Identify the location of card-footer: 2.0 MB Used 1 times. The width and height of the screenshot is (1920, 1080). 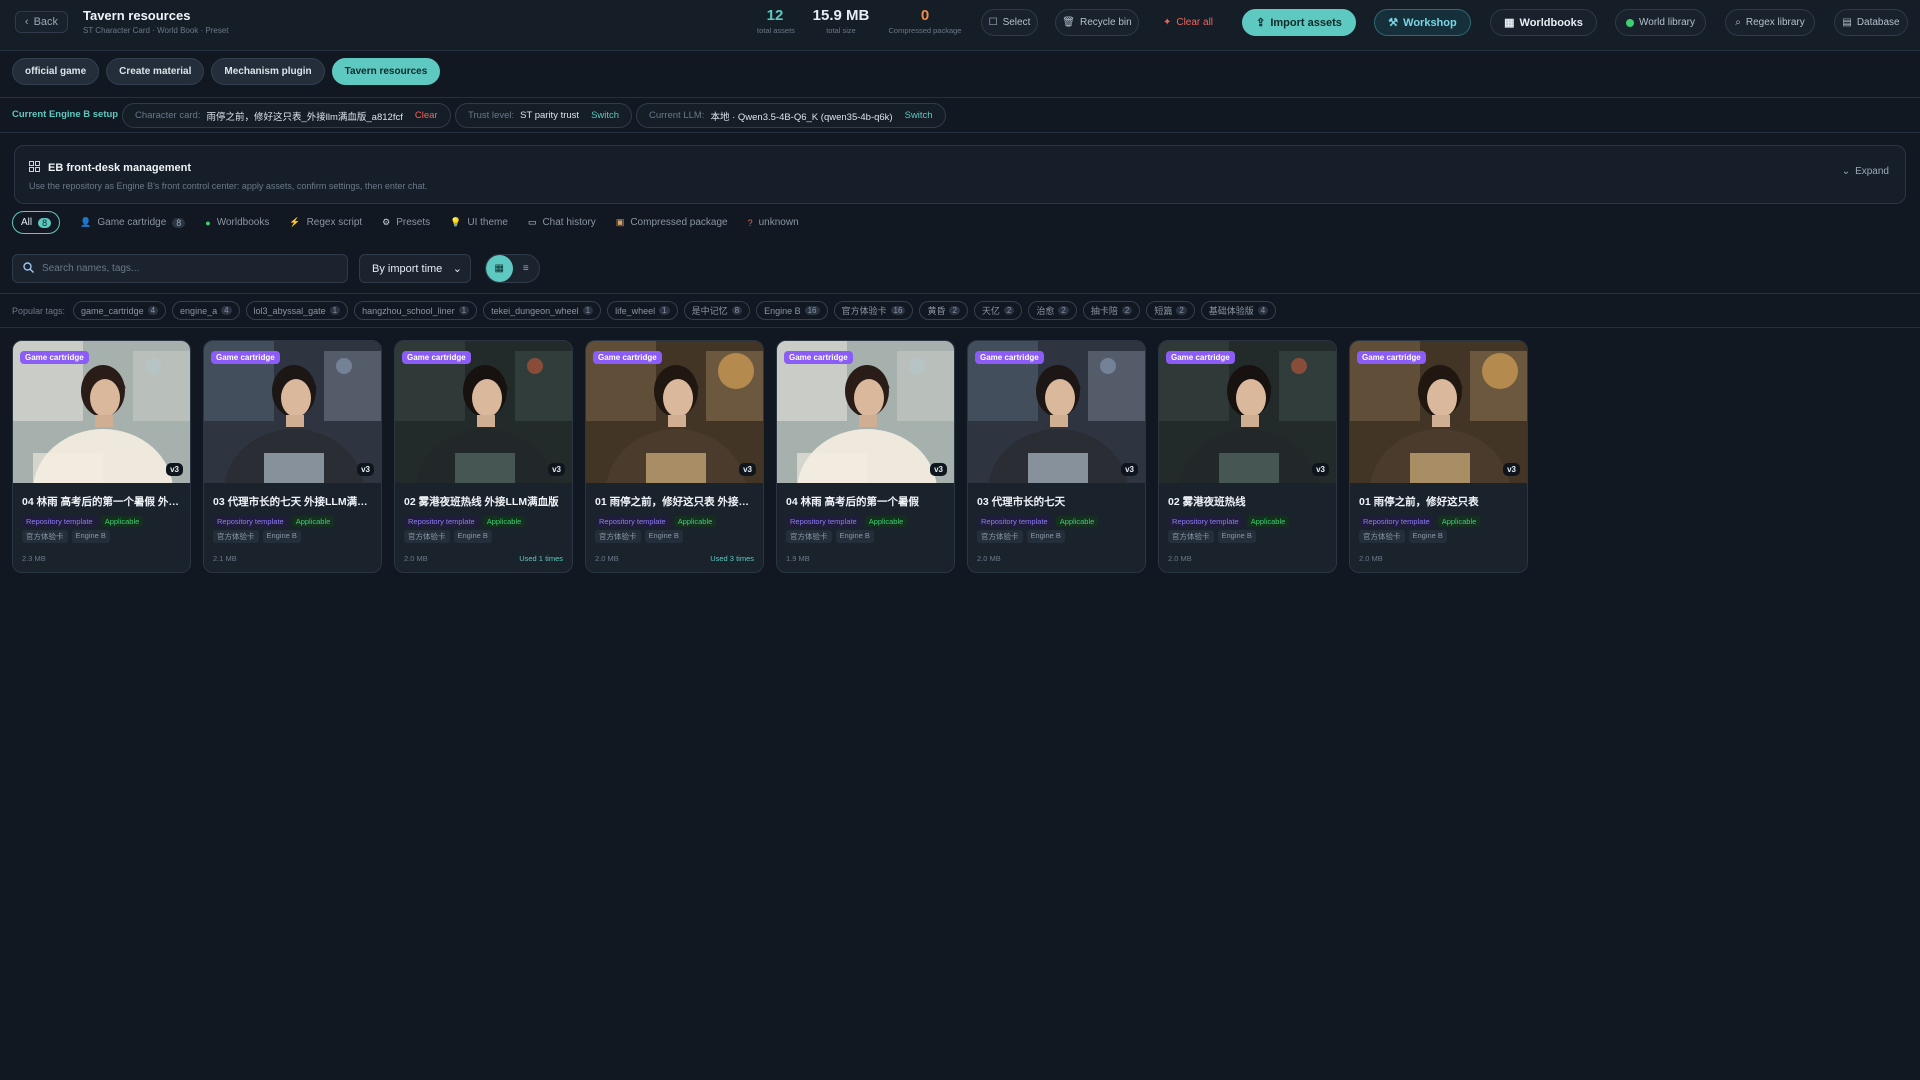
(483, 558).